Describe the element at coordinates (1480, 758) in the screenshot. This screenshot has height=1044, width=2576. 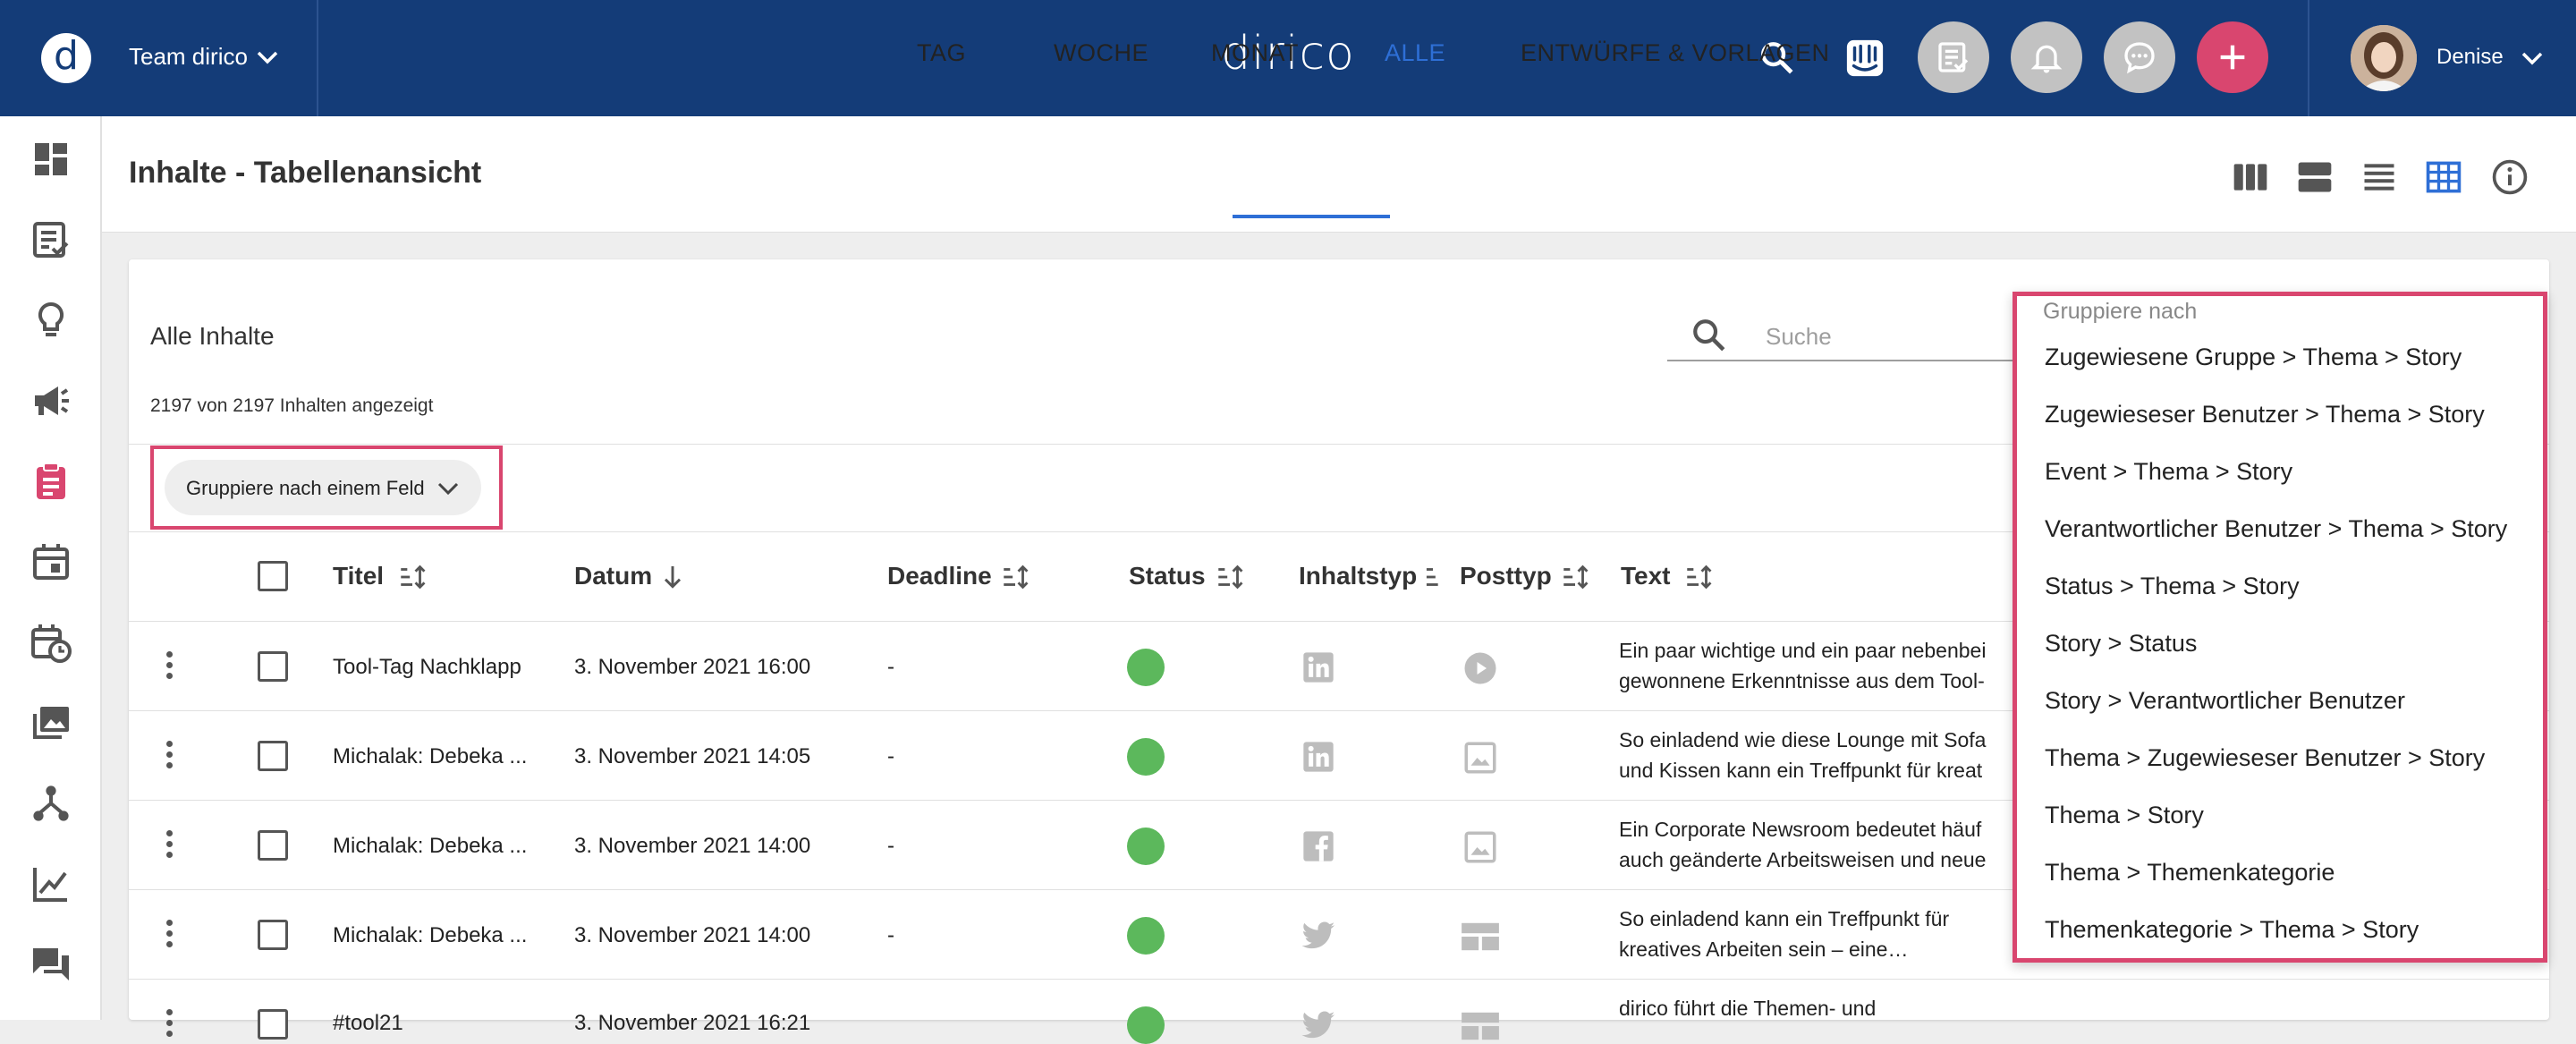
I see `image-icon` at that location.